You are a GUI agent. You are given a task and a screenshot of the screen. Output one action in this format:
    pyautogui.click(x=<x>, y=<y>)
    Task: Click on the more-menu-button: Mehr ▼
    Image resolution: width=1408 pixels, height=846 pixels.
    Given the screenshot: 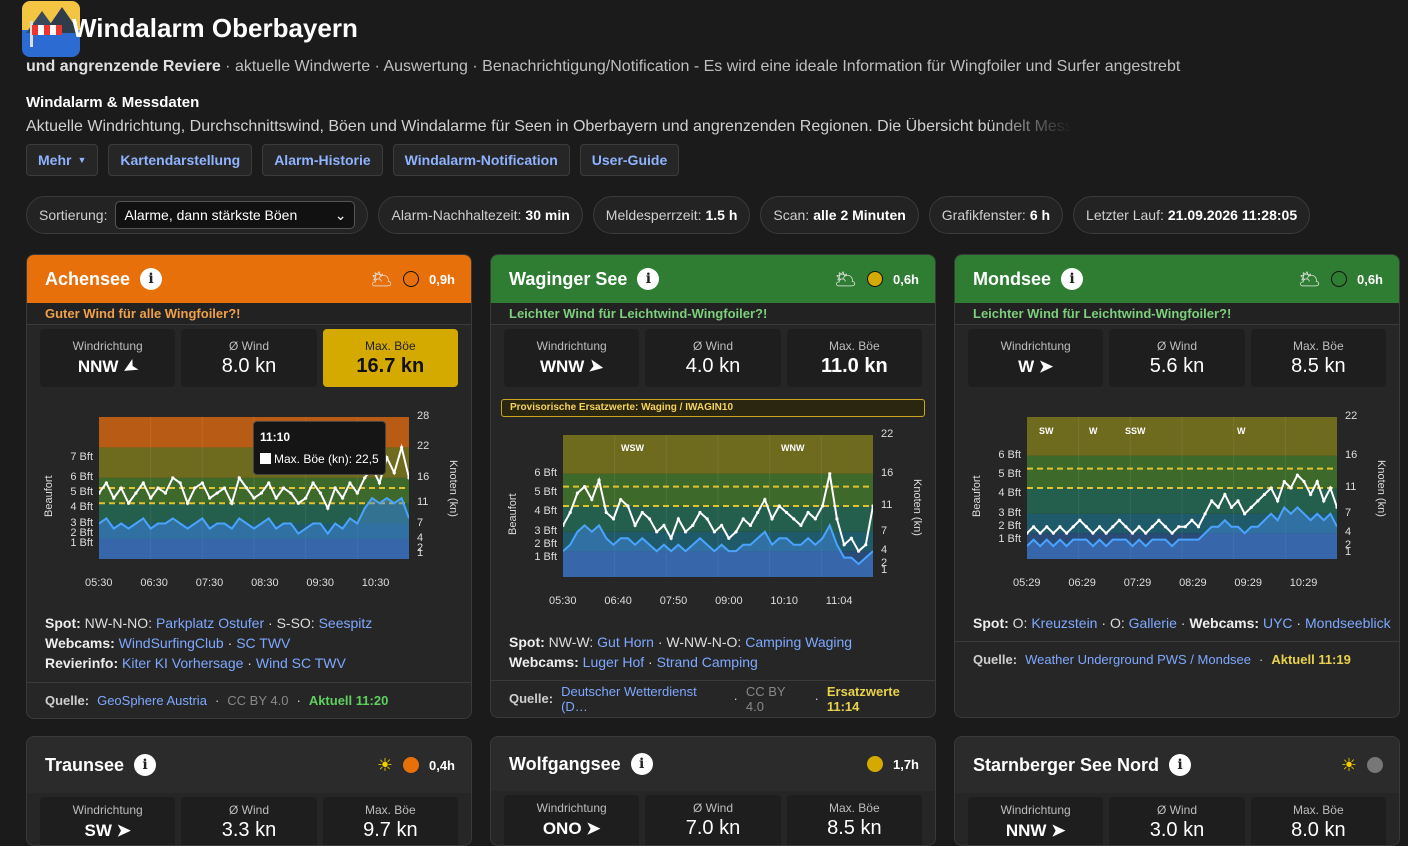 What is the action you would take?
    pyautogui.click(x=62, y=160)
    